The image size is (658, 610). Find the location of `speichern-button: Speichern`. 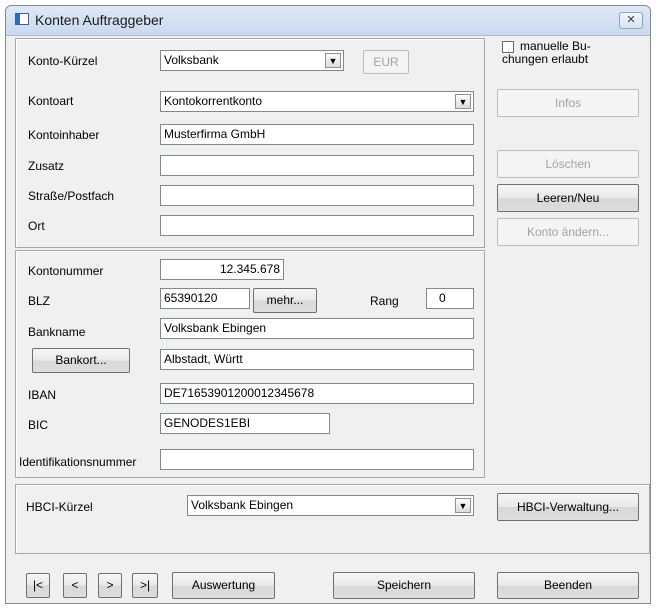

speichern-button: Speichern is located at coordinates (404, 585).